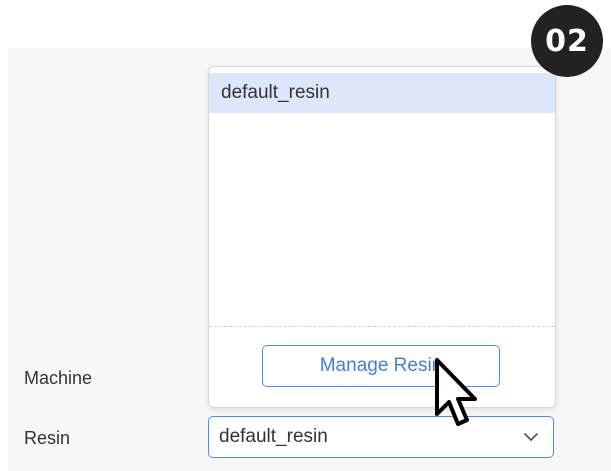  What do you see at coordinates (47, 438) in the screenshot?
I see `resin-label: Resin` at bounding box center [47, 438].